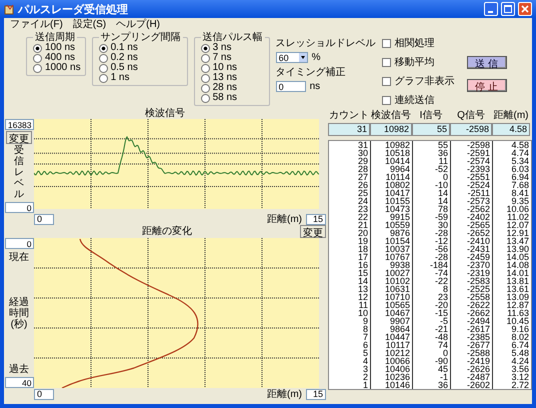 This screenshot has height=408, width=536. What do you see at coordinates (350, 345) in the screenshot?
I see `table-cell: 6` at bounding box center [350, 345].